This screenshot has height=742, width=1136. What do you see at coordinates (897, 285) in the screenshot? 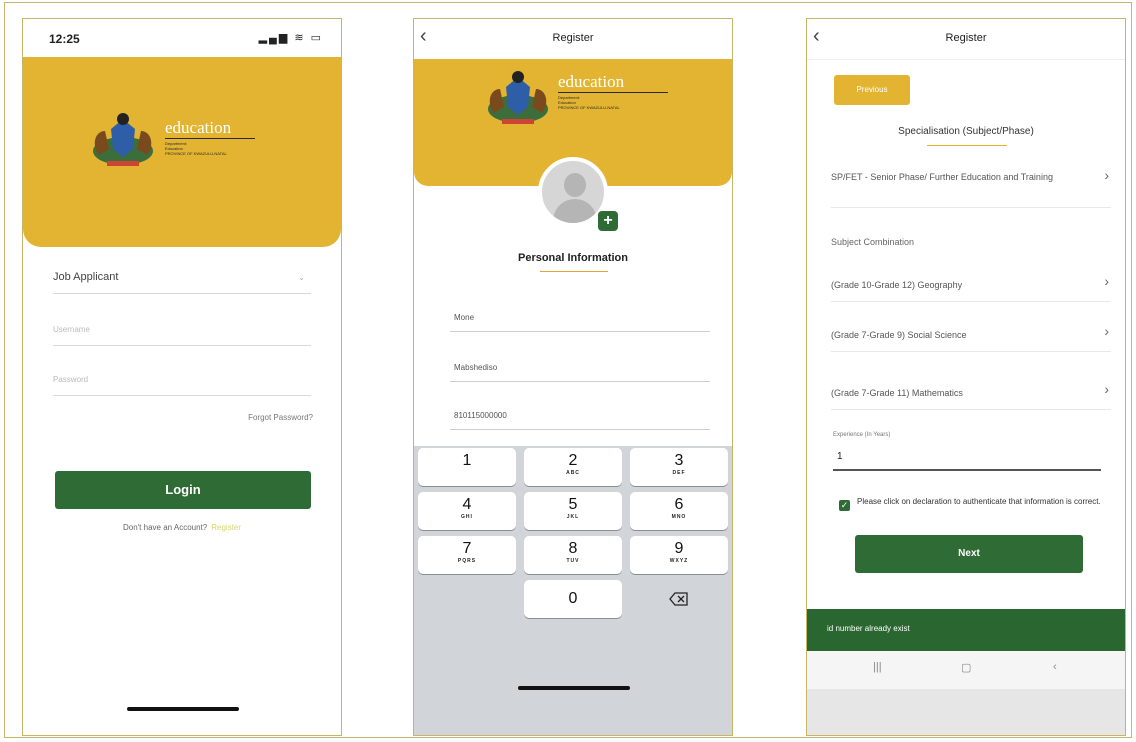
I see `subject-label: (Grade 10-Grade 12) Geography` at bounding box center [897, 285].